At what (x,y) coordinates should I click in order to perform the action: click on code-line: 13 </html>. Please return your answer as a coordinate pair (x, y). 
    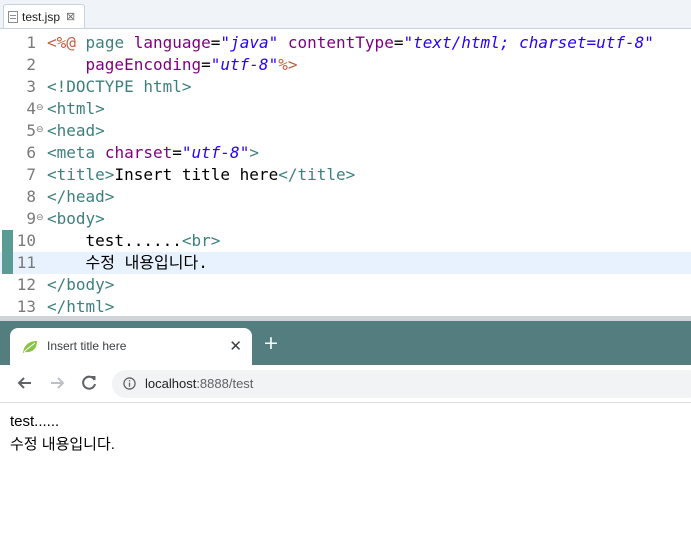
    Looking at the image, I should click on (345, 306).